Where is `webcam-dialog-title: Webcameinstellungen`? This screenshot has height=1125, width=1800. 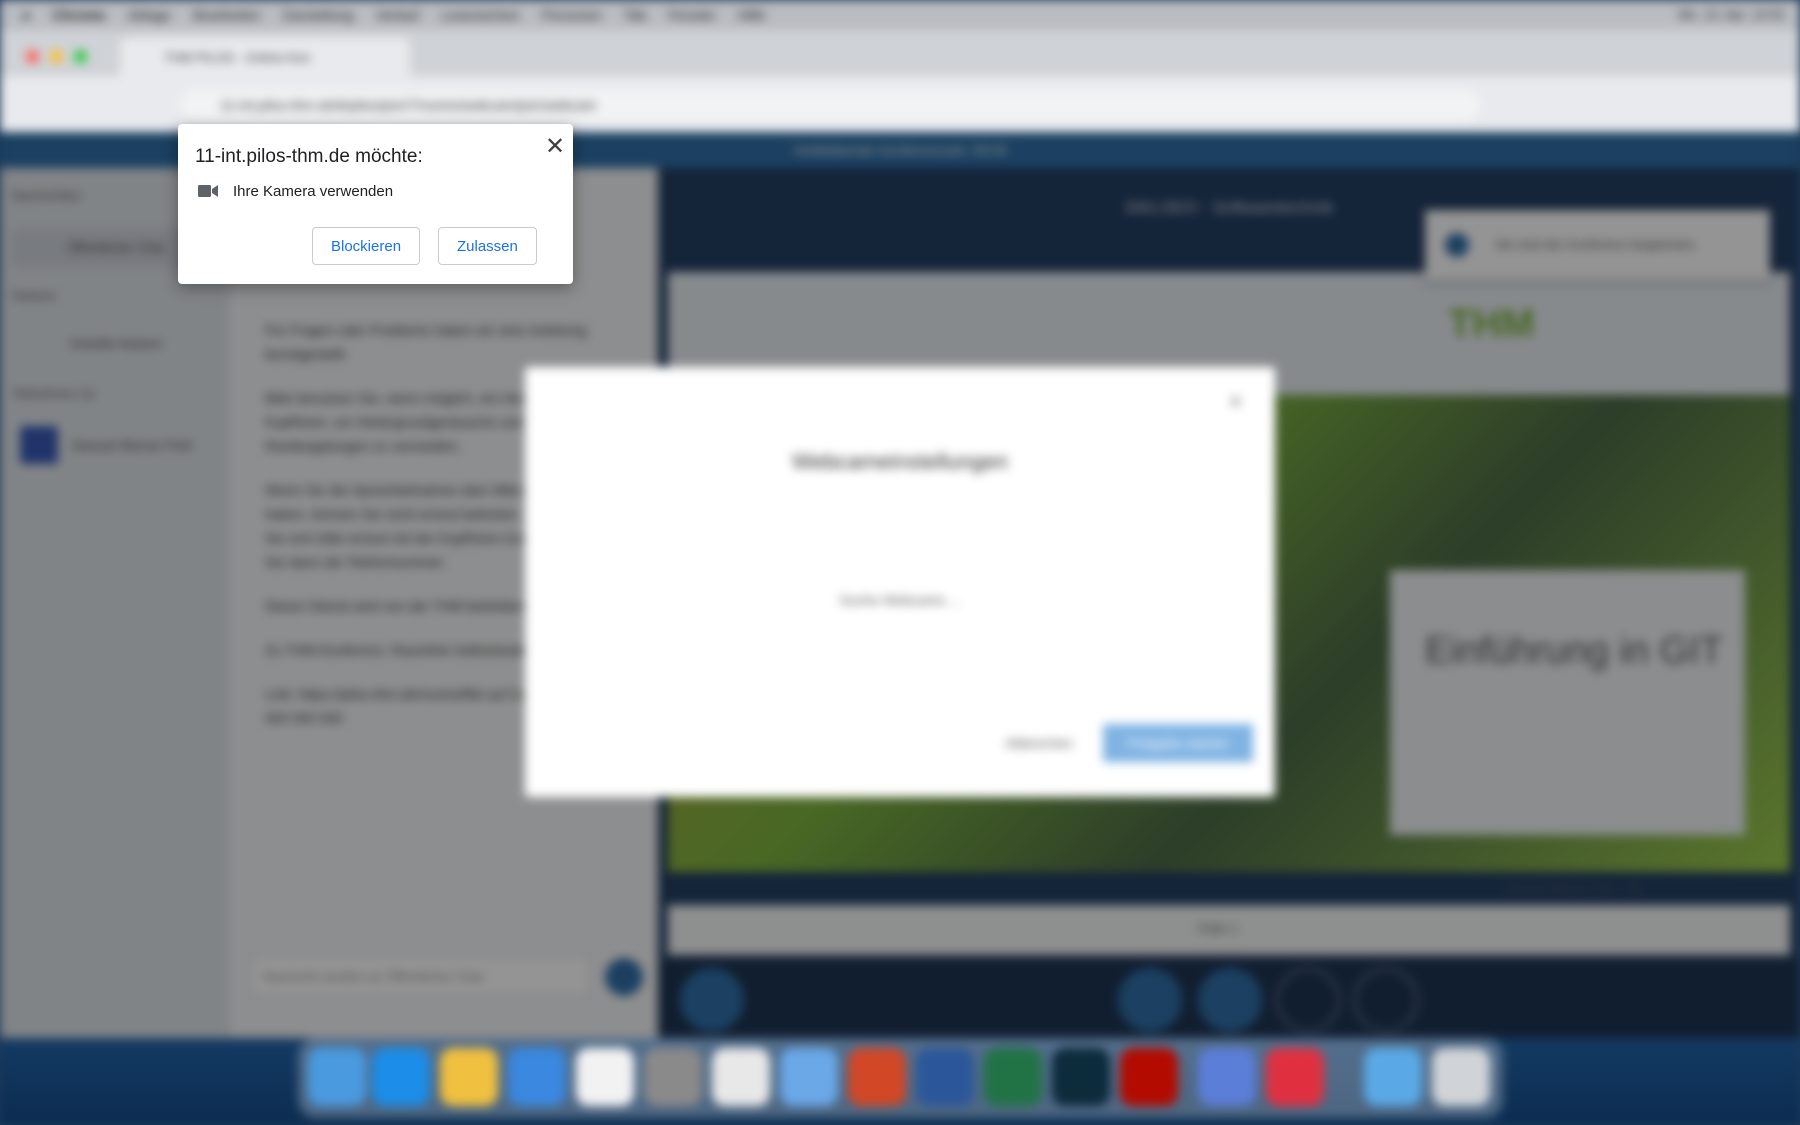
webcam-dialog-title: Webcameinstellungen is located at coordinates (900, 461).